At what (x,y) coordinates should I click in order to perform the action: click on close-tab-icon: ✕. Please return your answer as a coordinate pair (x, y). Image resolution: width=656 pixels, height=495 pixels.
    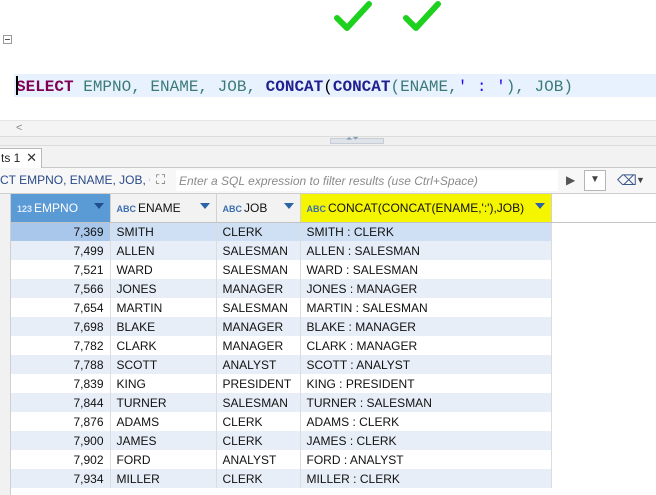
    Looking at the image, I should click on (31, 158).